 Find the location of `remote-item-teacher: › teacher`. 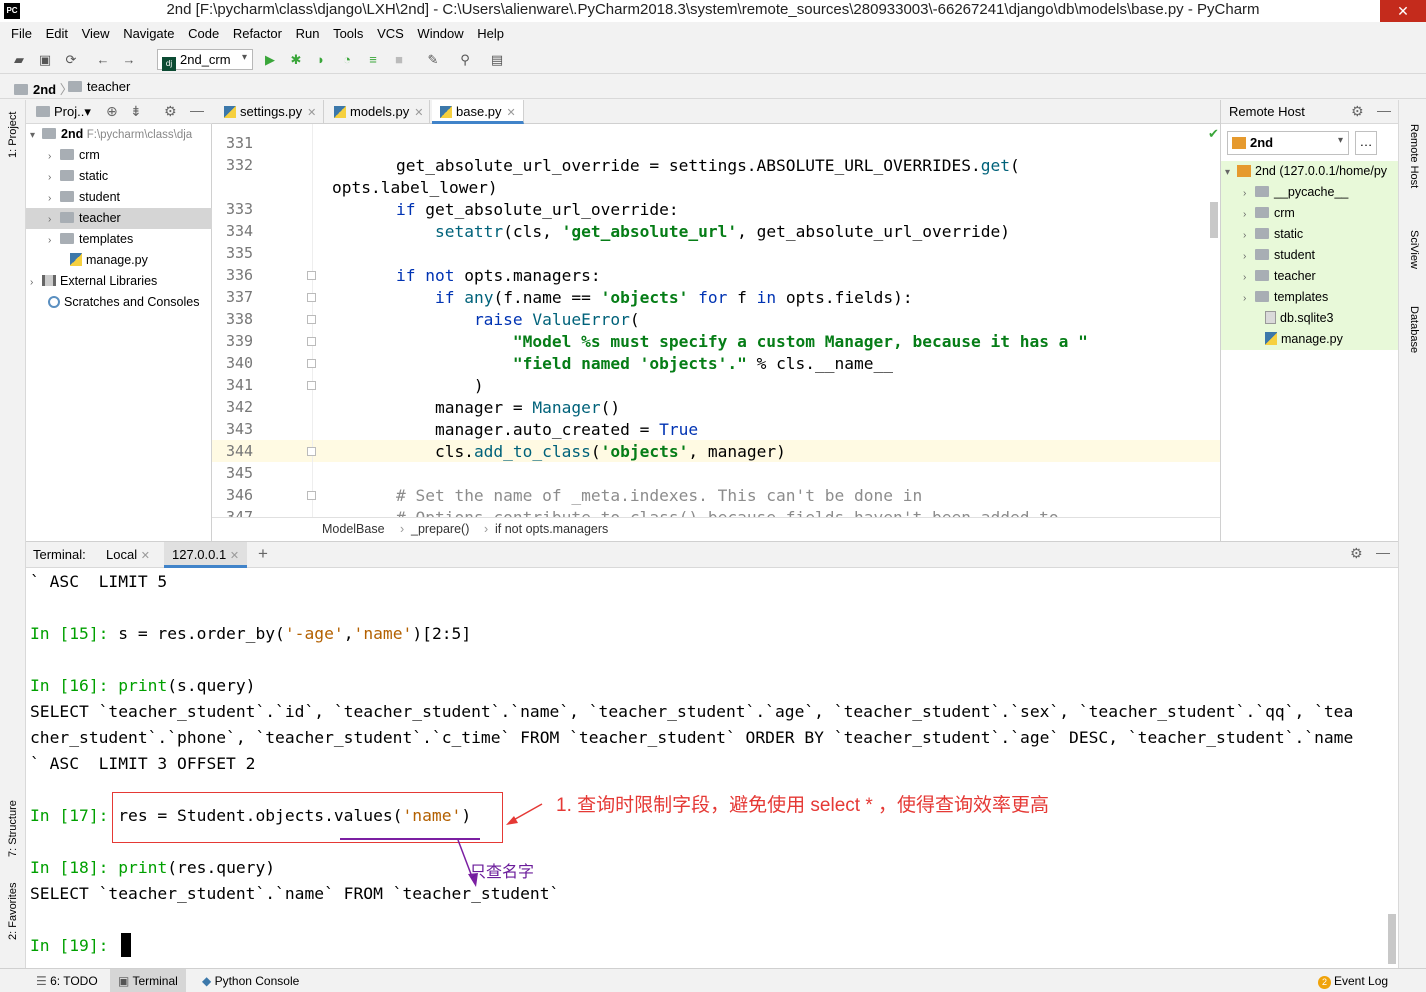

remote-item-teacher: › teacher is located at coordinates (1310, 276).